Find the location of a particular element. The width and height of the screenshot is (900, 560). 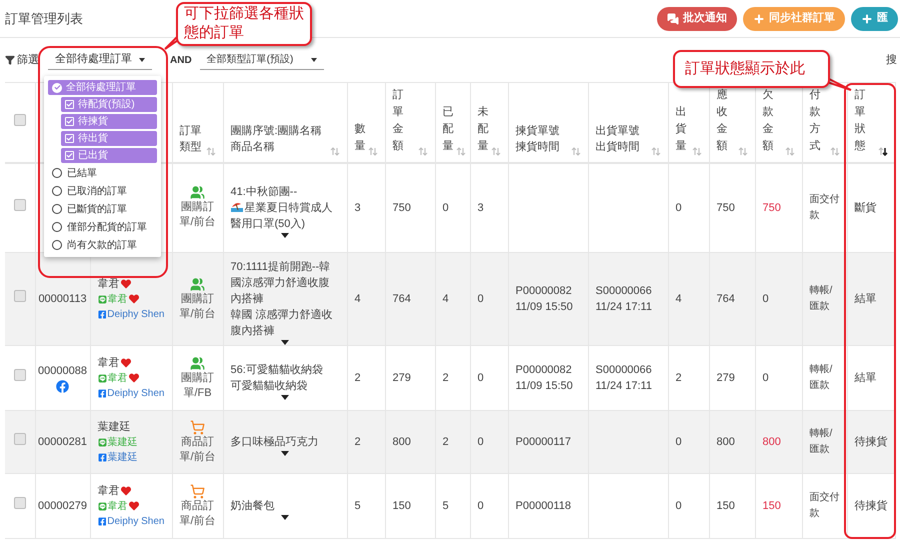

facebook-name: 葉建廷 is located at coordinates (123, 457).